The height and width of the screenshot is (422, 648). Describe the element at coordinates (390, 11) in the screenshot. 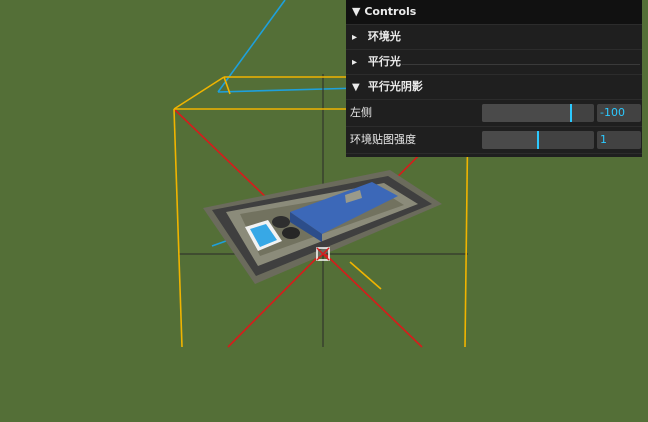

I see `controls-title: Controls` at that location.